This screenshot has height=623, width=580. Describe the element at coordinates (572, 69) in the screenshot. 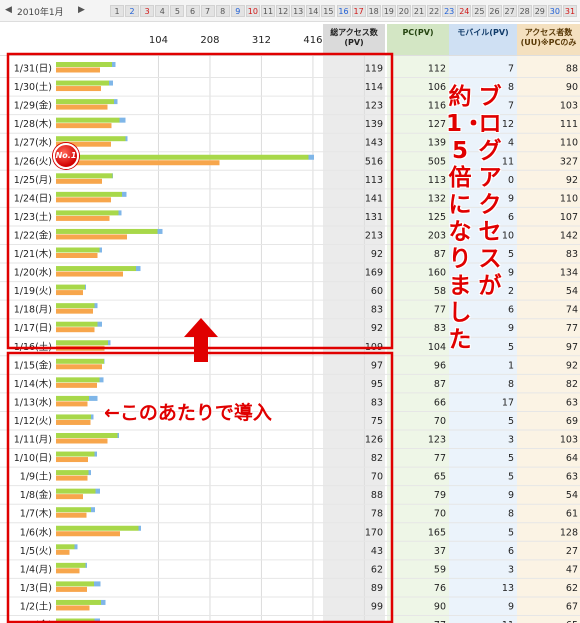

I see `cell-unique-users: 88` at that location.